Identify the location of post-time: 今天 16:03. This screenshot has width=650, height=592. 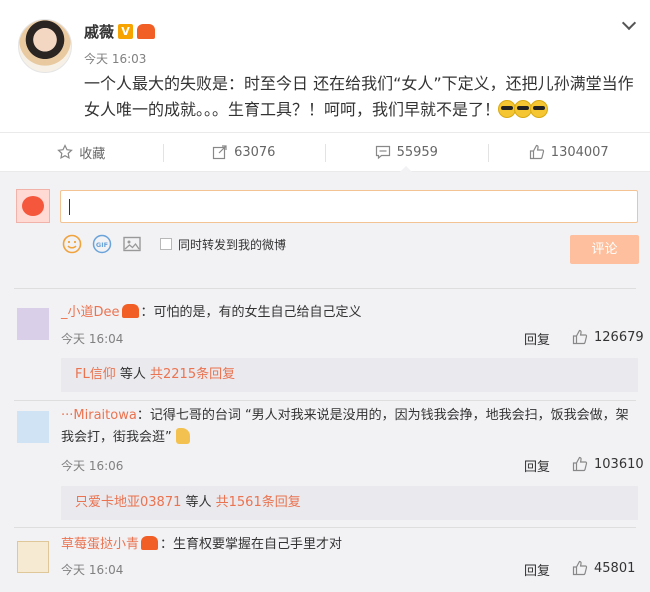
(115, 58).